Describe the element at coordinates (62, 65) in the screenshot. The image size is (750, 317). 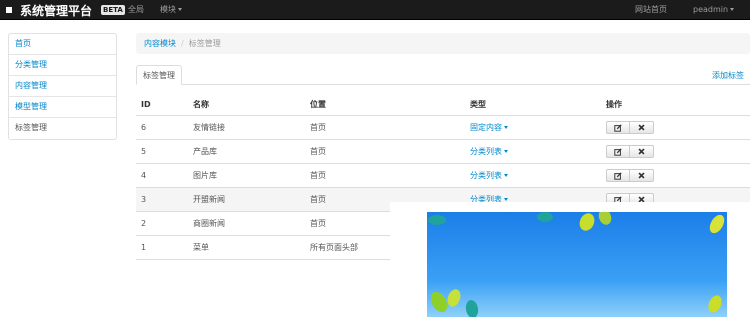
I see `sidebar-item-categories: 分类管理` at that location.